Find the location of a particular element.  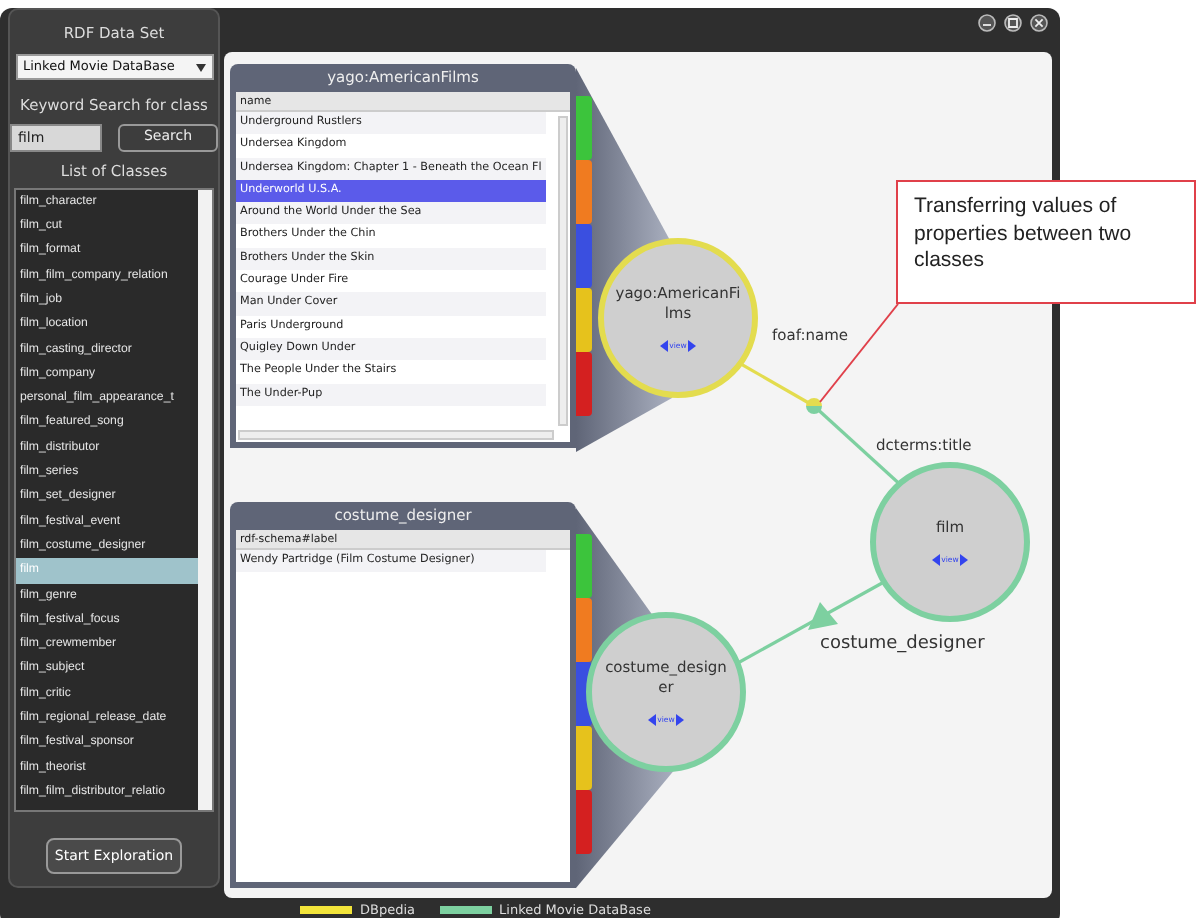

class-list is located at coordinates (114, 499).